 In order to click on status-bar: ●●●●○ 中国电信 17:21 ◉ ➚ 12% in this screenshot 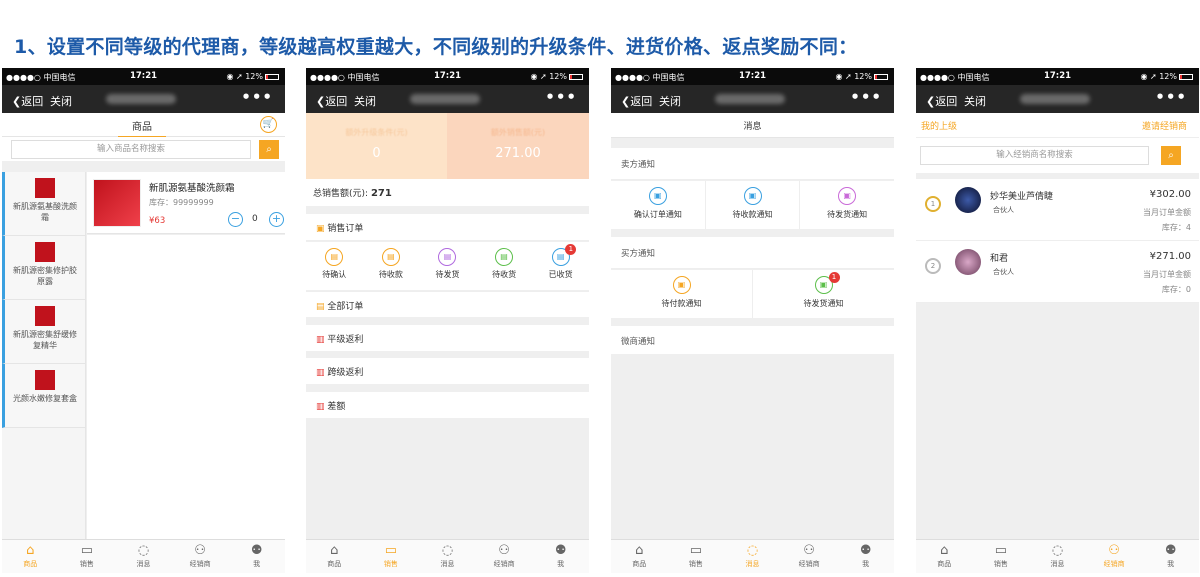, I will do `click(143, 76)`.